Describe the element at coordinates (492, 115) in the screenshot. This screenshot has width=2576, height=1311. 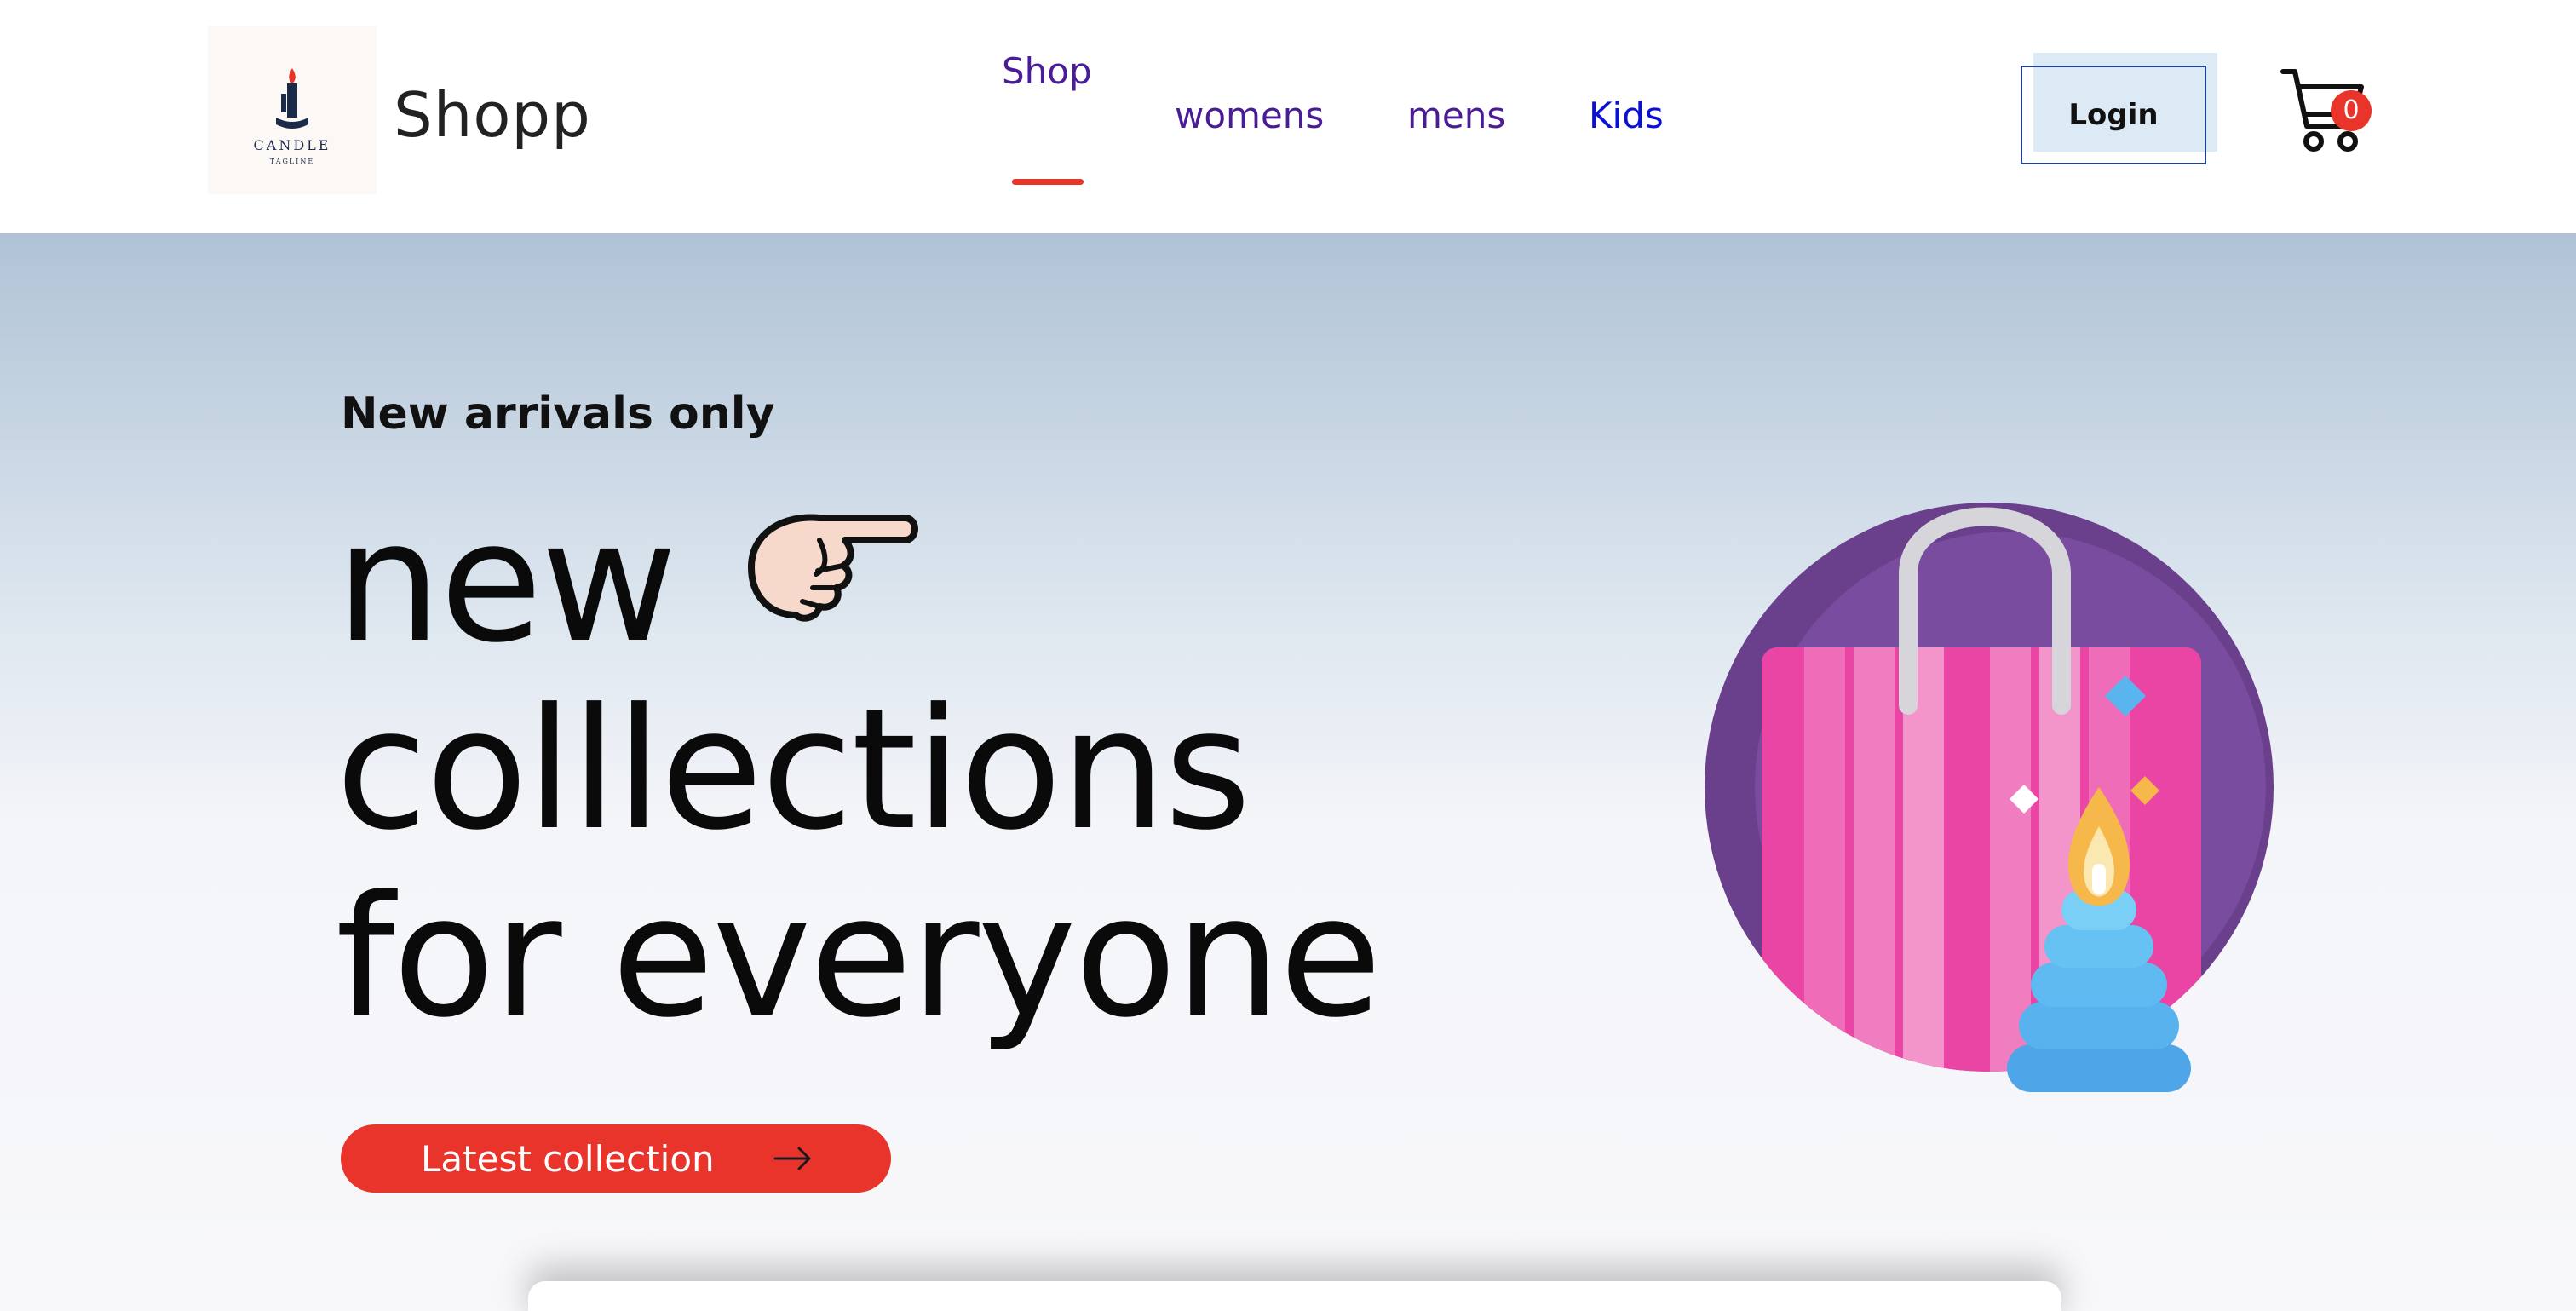
I see `brand-name: Shopp` at that location.